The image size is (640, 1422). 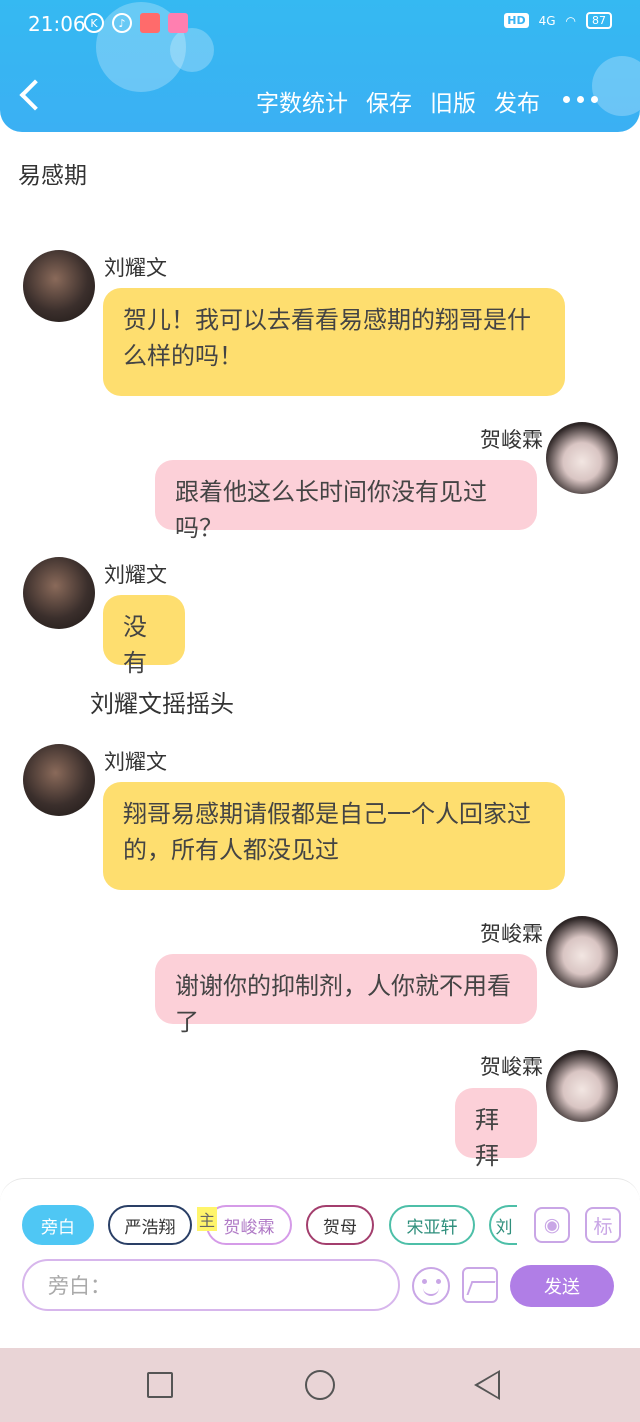 I want to click on character-chip: 贺母, so click(x=340, y=1225).